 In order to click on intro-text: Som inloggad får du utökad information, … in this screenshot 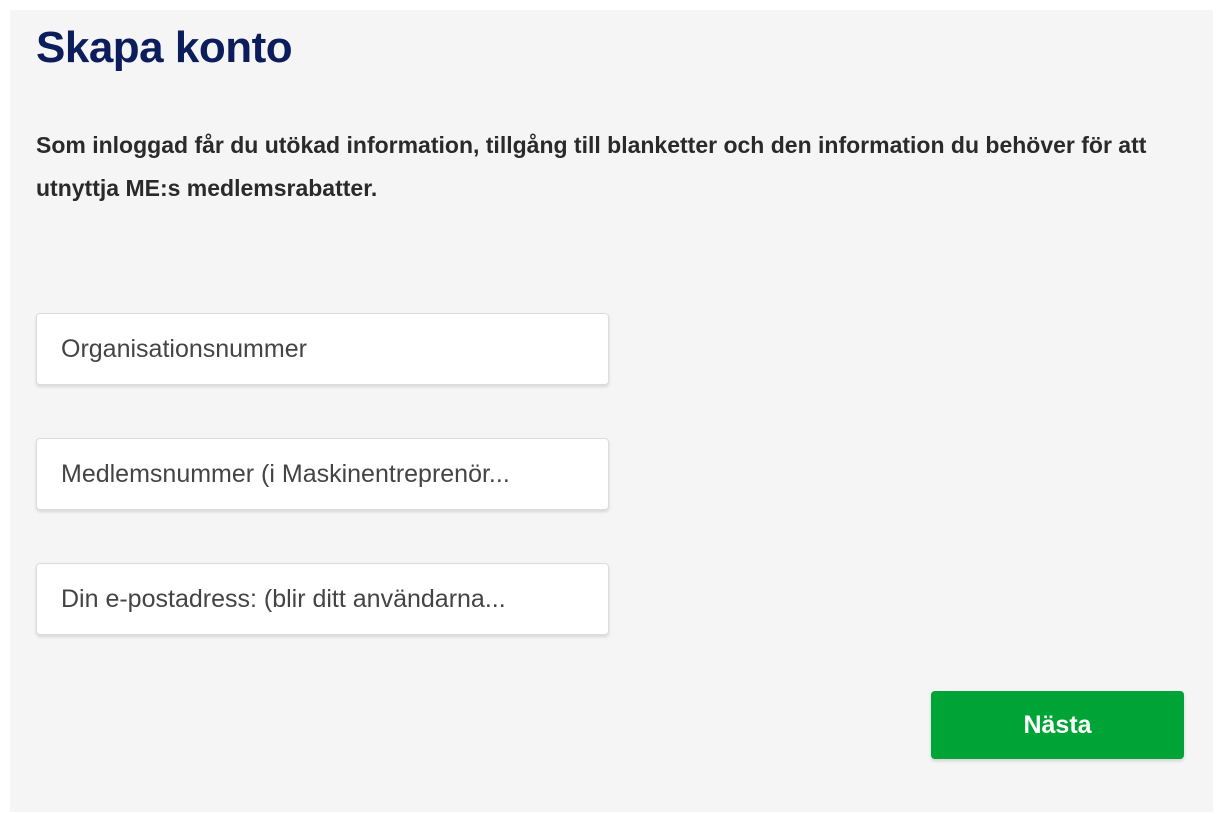, I will do `click(591, 166)`.